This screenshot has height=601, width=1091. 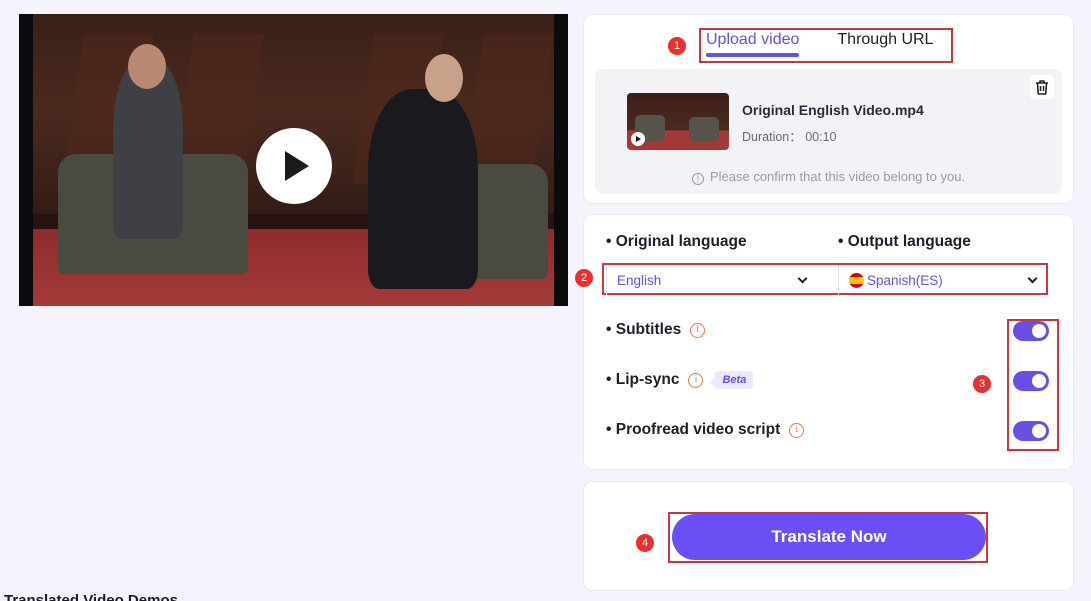 What do you see at coordinates (732, 380) in the screenshot?
I see `beta-badge: Beta` at bounding box center [732, 380].